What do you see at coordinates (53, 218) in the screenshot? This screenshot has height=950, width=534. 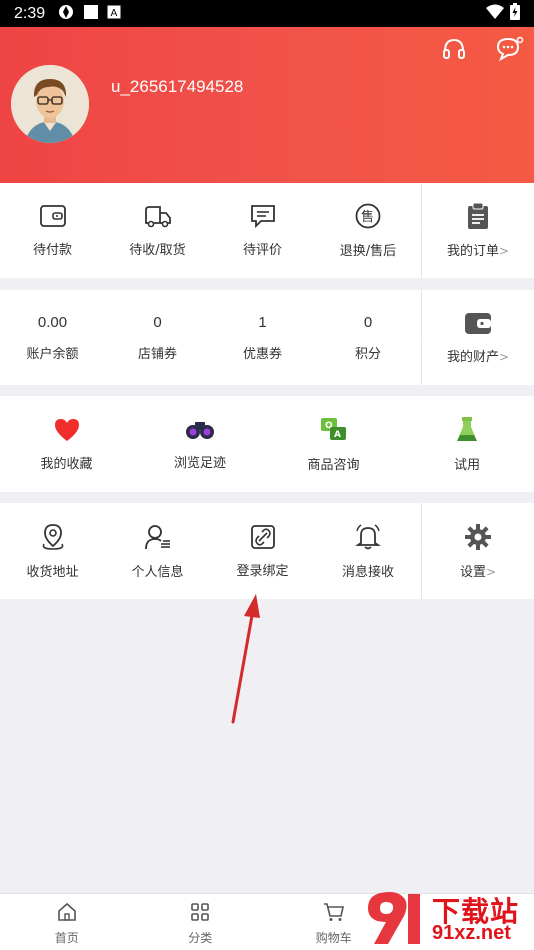 I see `wallet-icon` at bounding box center [53, 218].